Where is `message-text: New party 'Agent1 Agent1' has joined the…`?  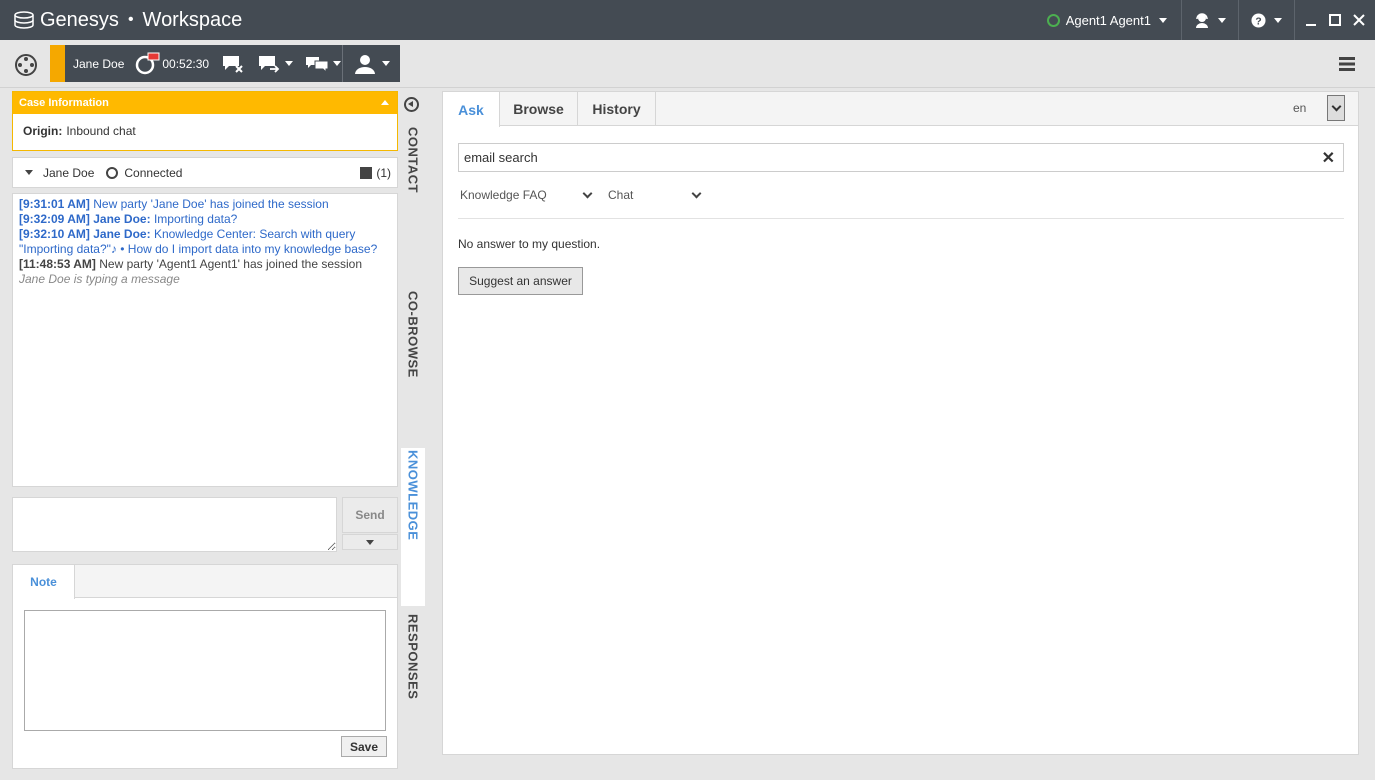 message-text: New party 'Agent1 Agent1' has joined the… is located at coordinates (231, 264).